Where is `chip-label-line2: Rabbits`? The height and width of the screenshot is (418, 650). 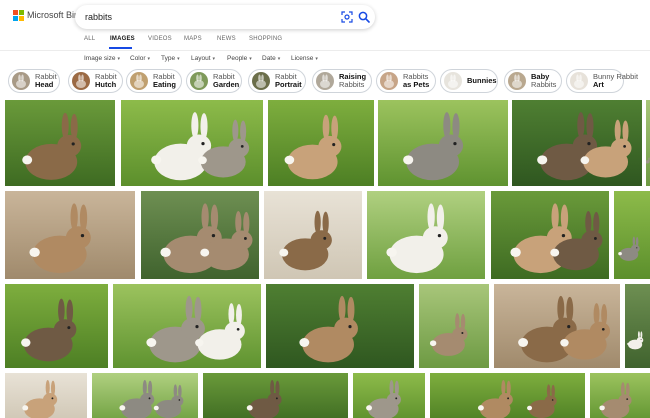 chip-label-line2: Rabbits is located at coordinates (352, 84).